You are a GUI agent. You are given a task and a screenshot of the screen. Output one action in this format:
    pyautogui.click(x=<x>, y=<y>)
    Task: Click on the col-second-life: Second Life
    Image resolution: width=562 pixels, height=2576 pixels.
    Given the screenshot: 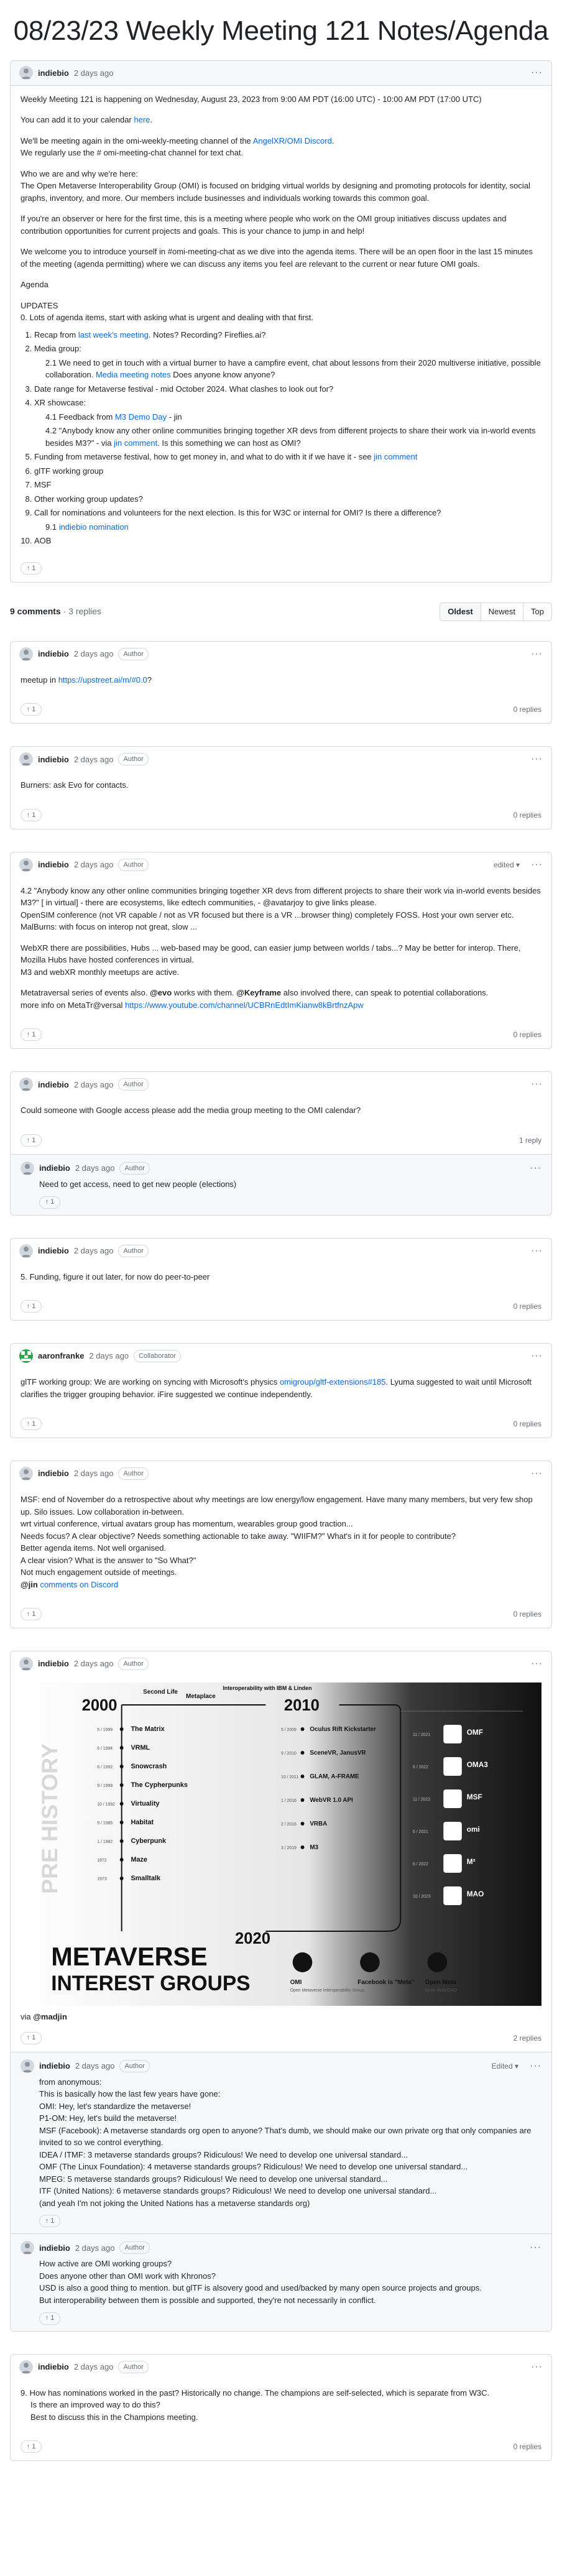 What is the action you would take?
    pyautogui.click(x=160, y=1692)
    